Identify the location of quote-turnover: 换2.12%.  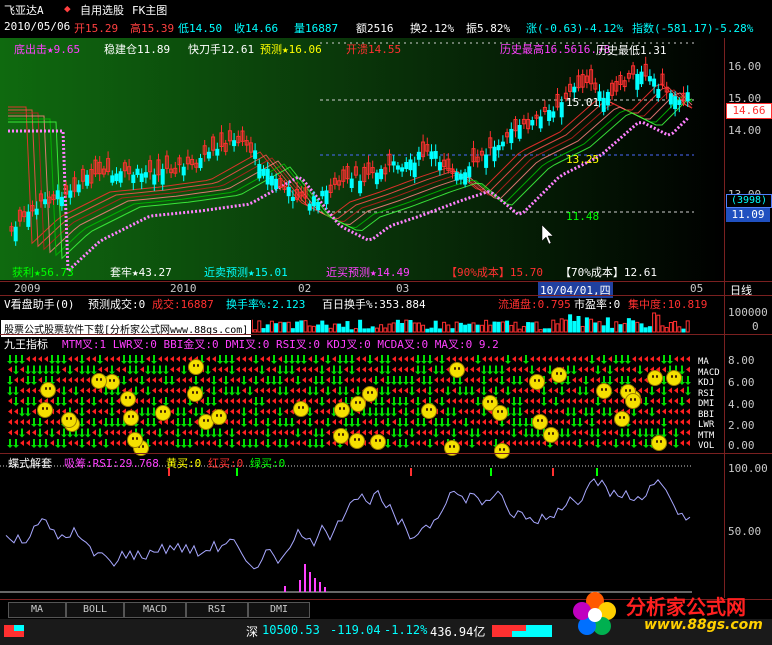
(432, 28).